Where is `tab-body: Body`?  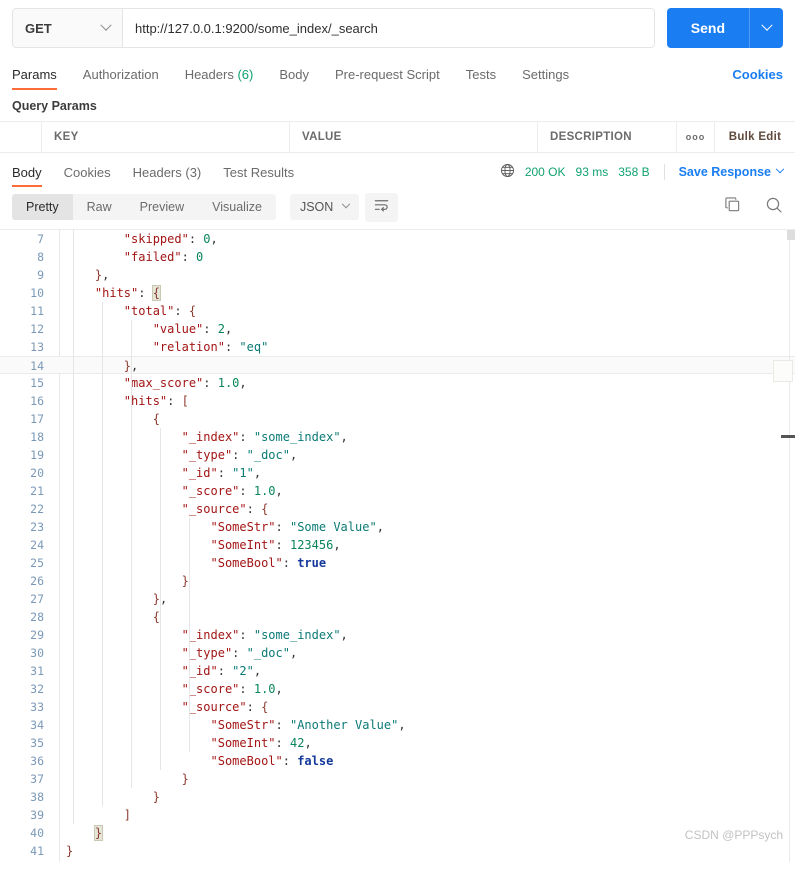 tab-body: Body is located at coordinates (294, 78).